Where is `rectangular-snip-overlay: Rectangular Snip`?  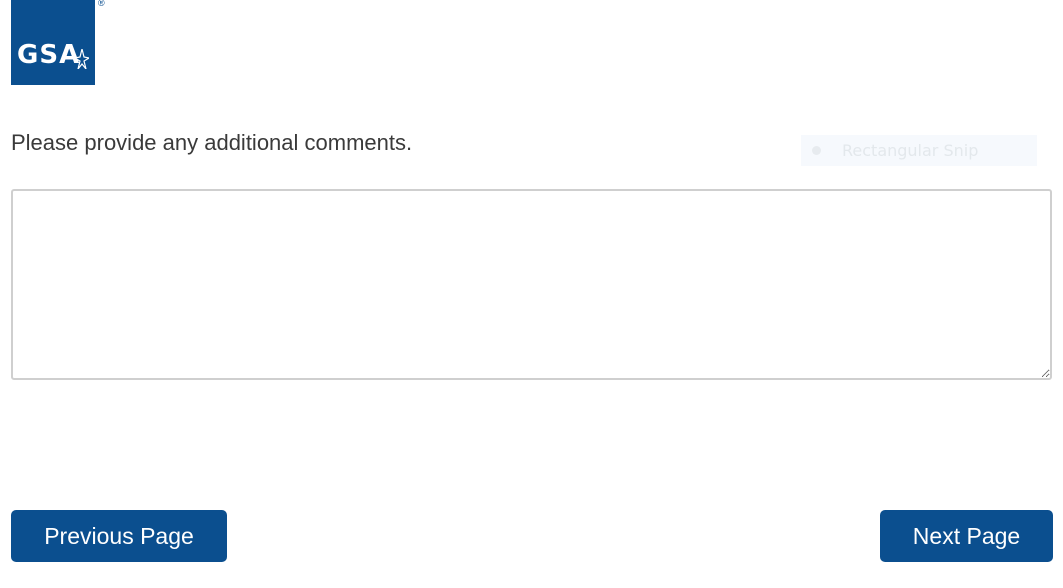
rectangular-snip-overlay: Rectangular Snip is located at coordinates (919, 150).